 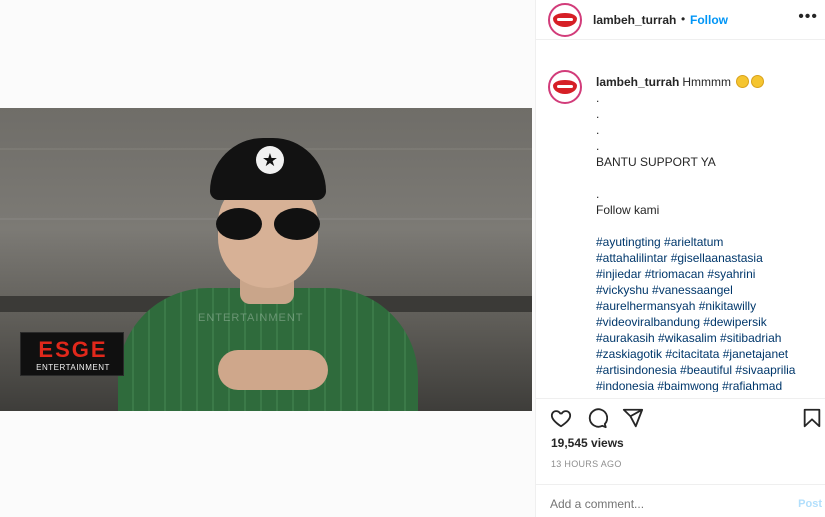 I want to click on caption-follow-line: Follow kami, so click(x=628, y=210).